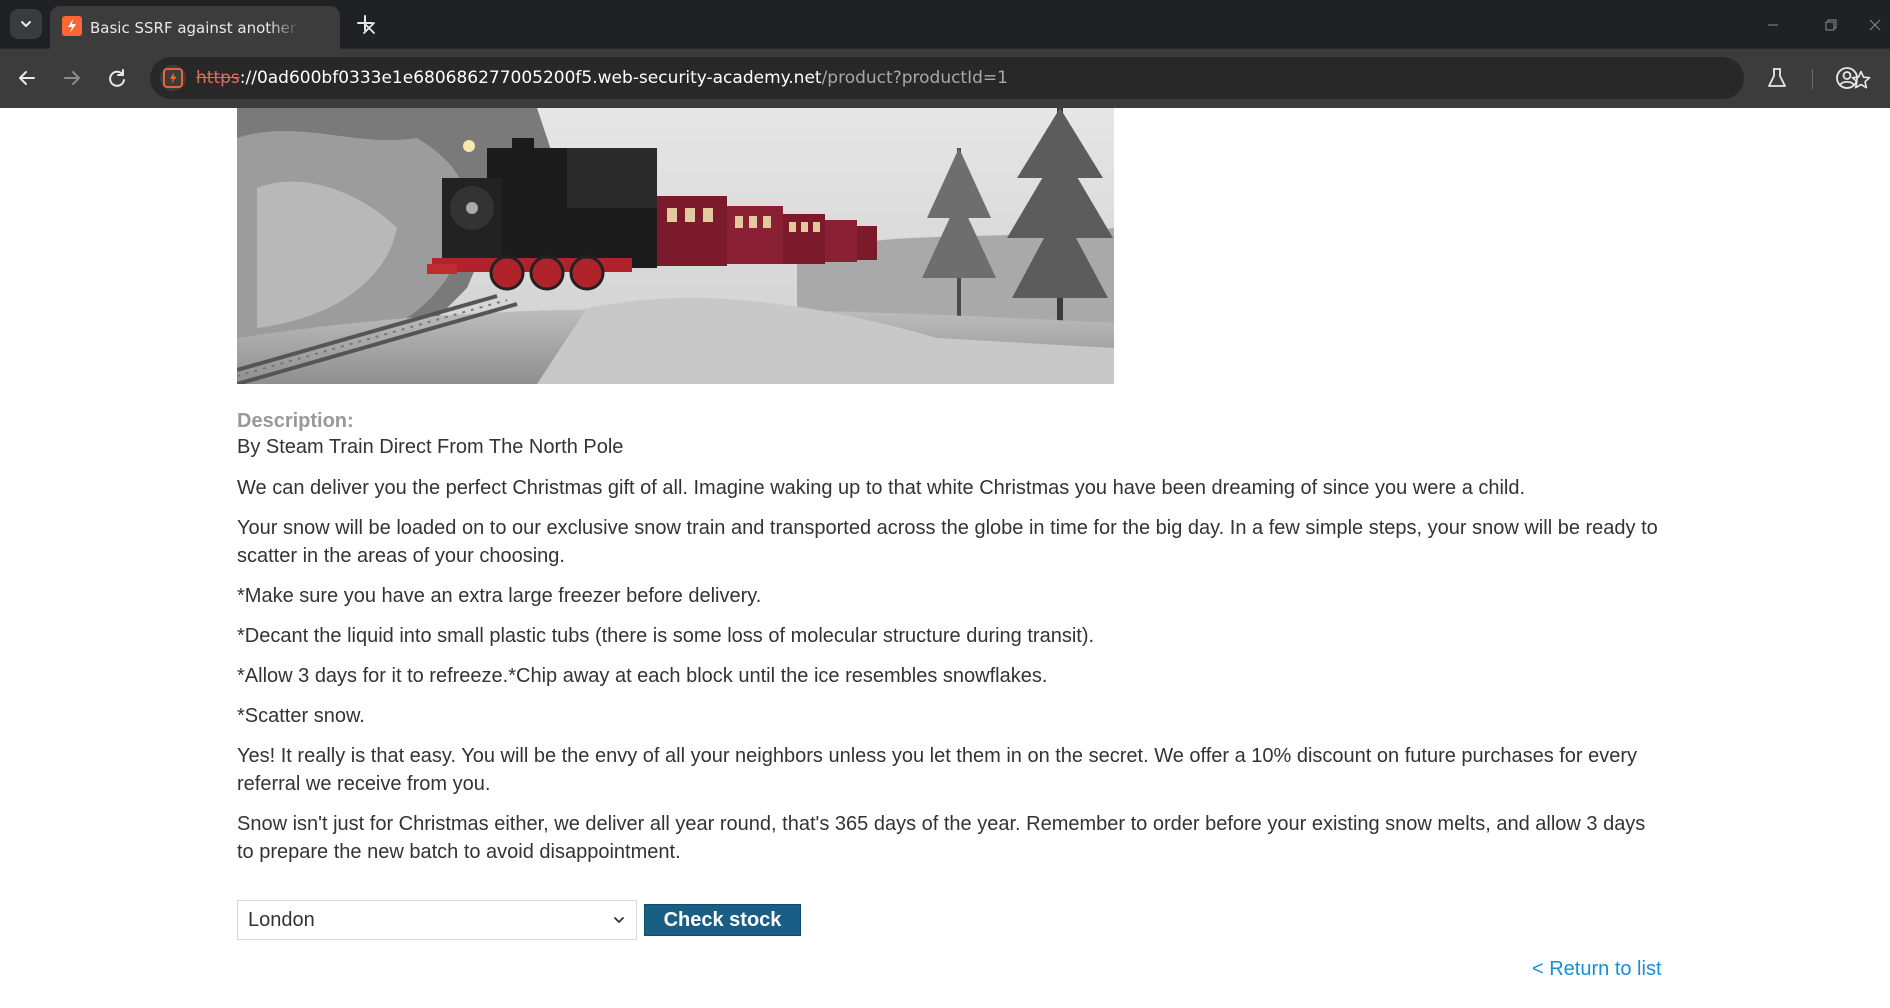 This screenshot has height=1008, width=1890. Describe the element at coordinates (295, 421) in the screenshot. I see `description-label: Description:` at that location.